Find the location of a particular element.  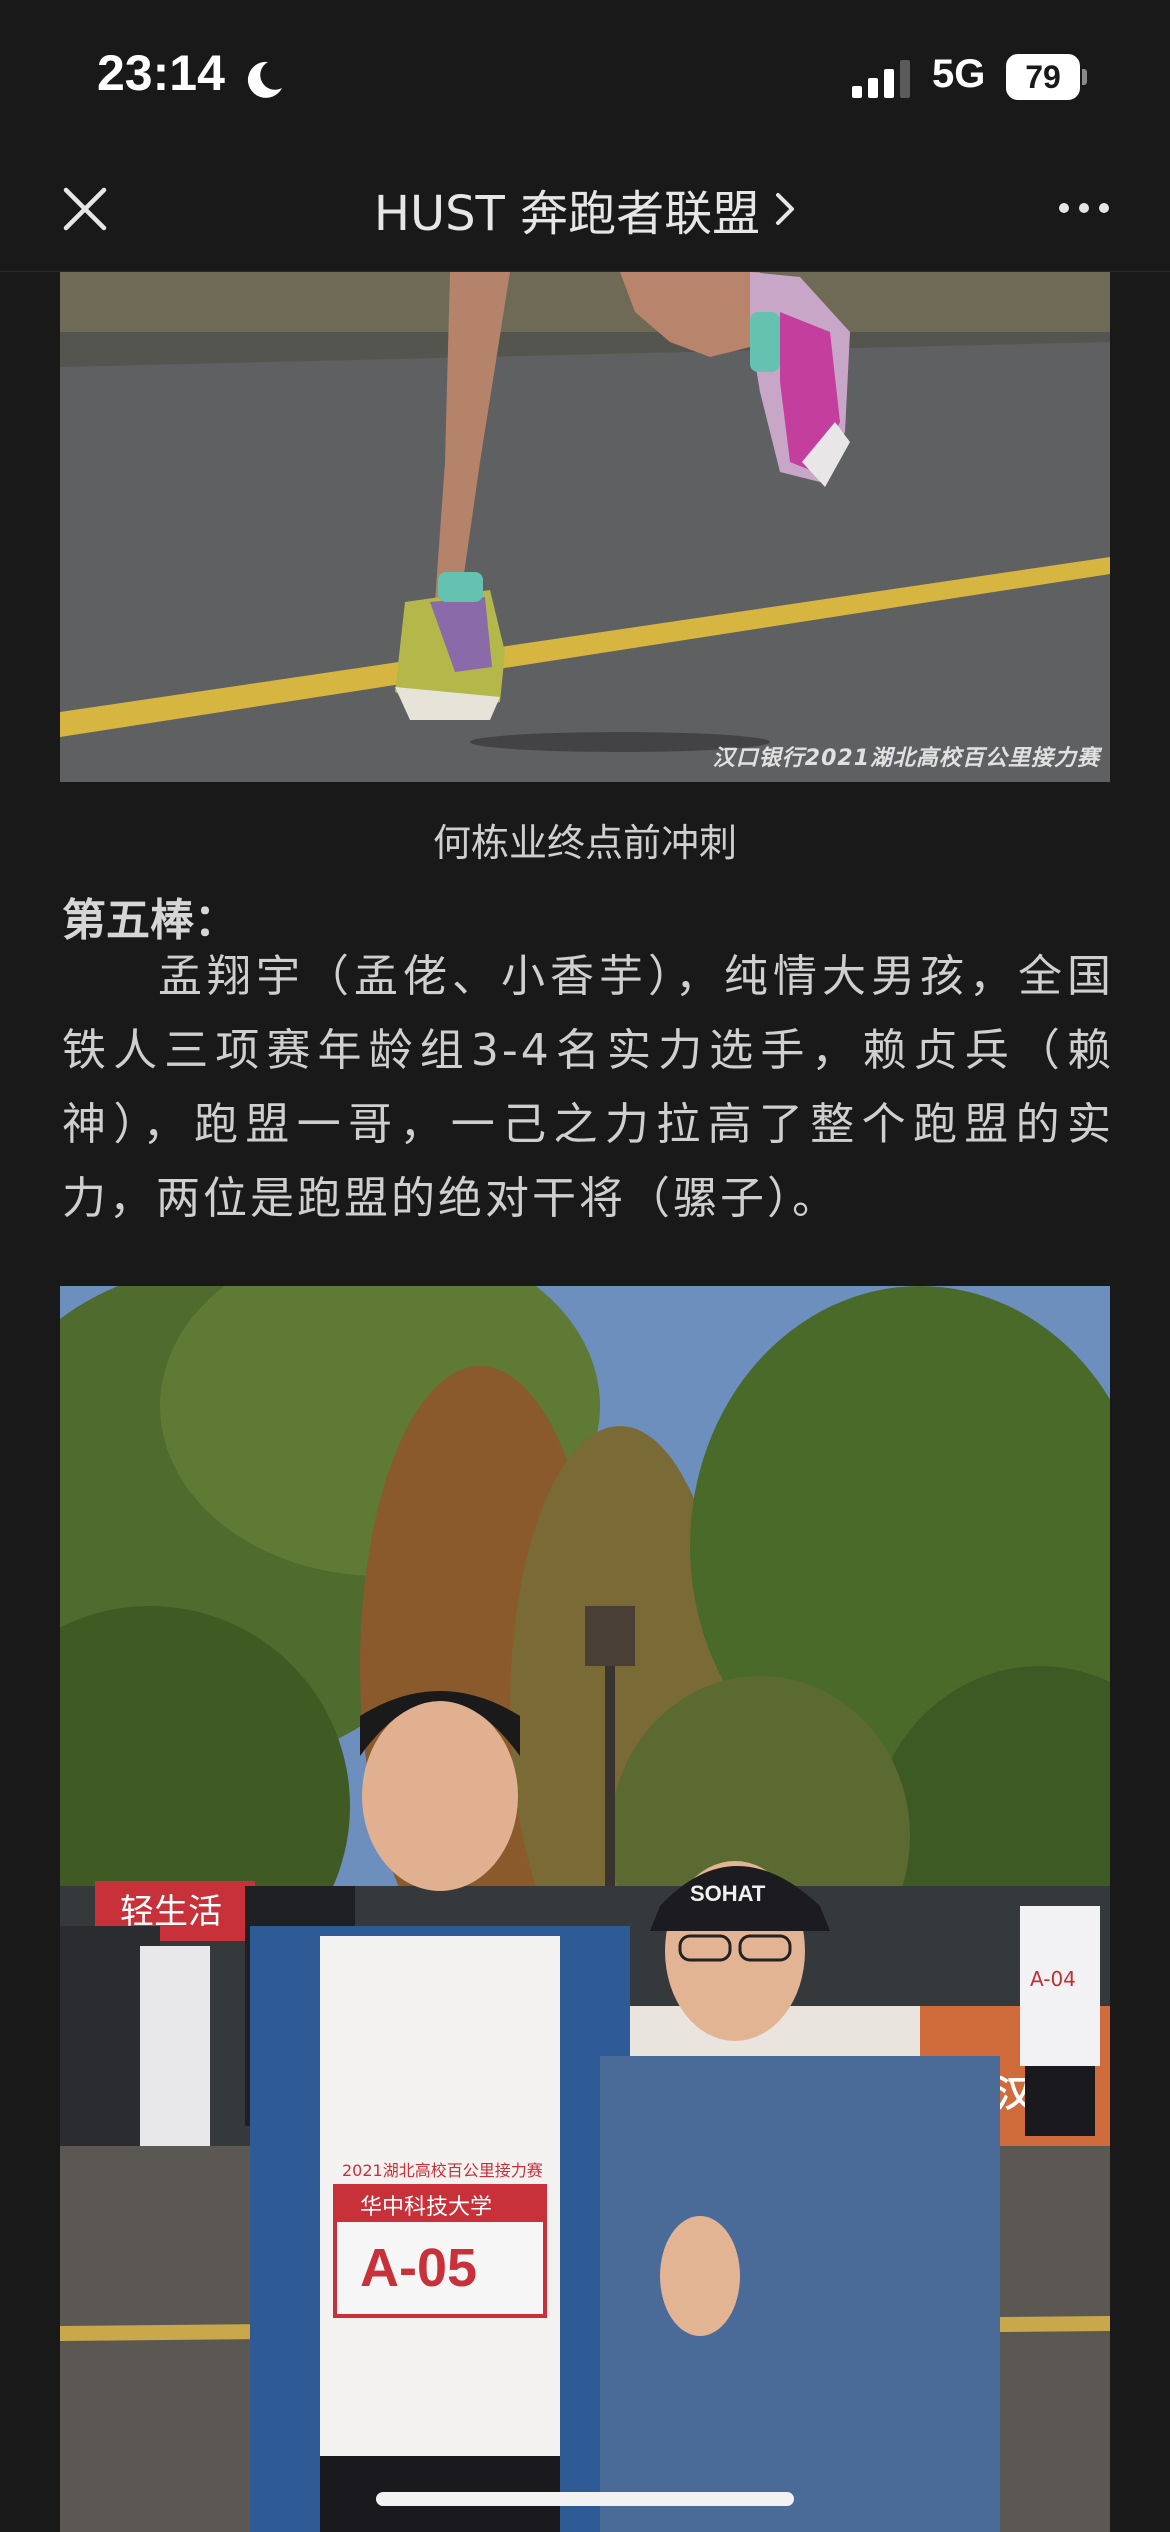

section-heading: 第五棒： is located at coordinates (150, 920).